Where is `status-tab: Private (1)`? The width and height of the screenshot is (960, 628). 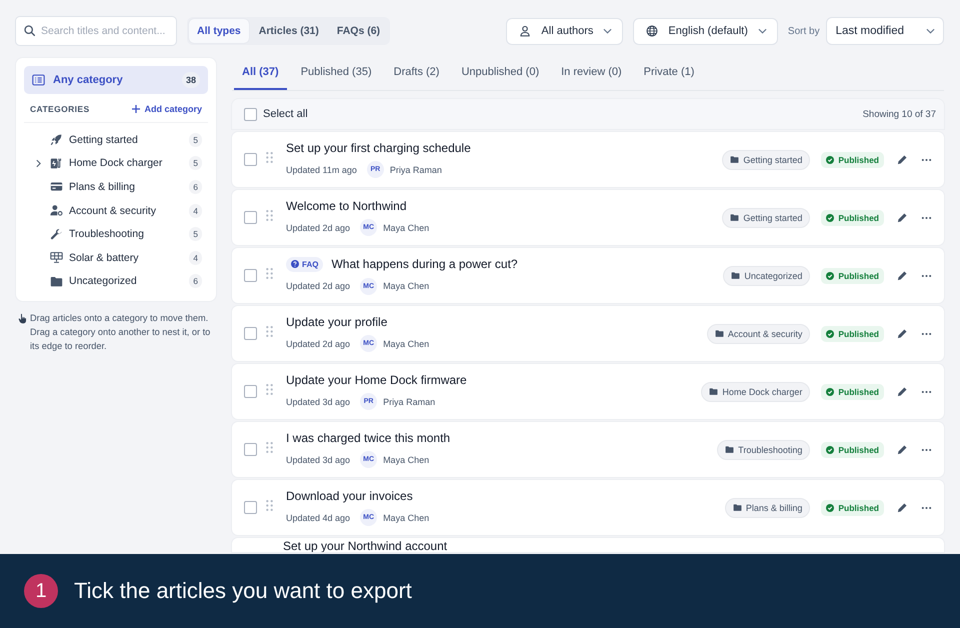 status-tab: Private (1) is located at coordinates (669, 74).